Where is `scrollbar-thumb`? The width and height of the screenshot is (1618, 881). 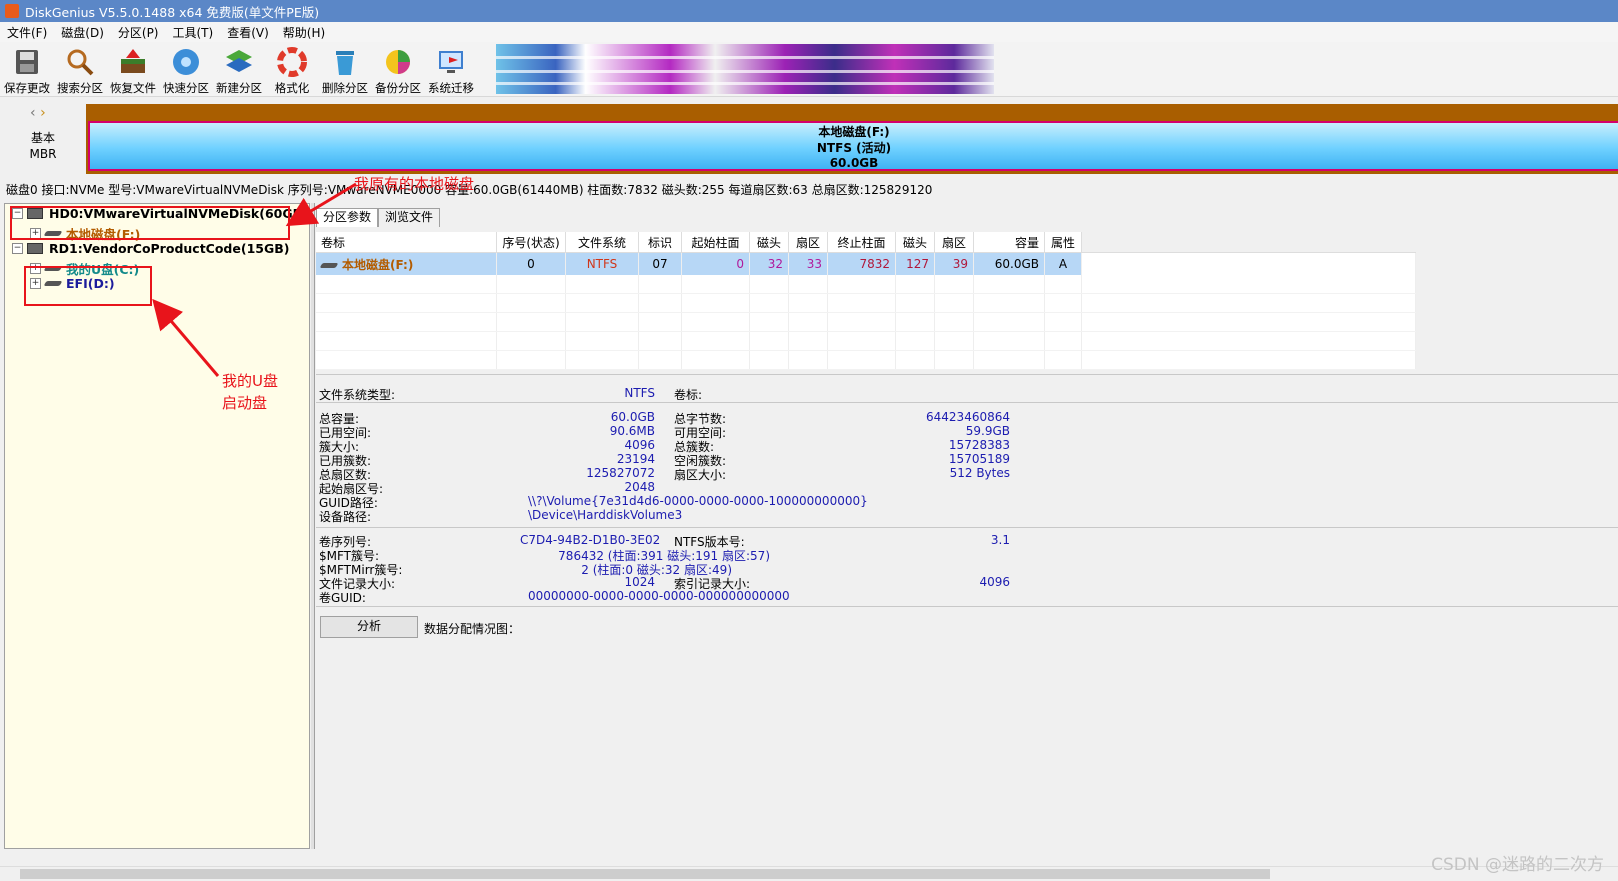 scrollbar-thumb is located at coordinates (645, 874).